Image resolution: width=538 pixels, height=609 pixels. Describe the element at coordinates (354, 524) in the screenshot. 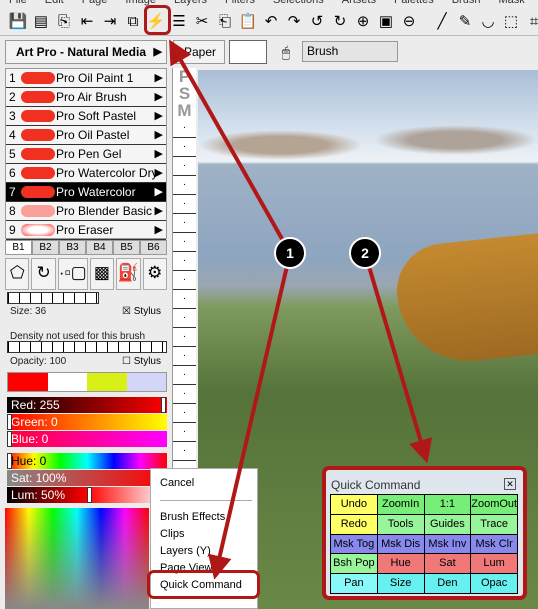

I see `qc-redo-button: Redo` at that location.